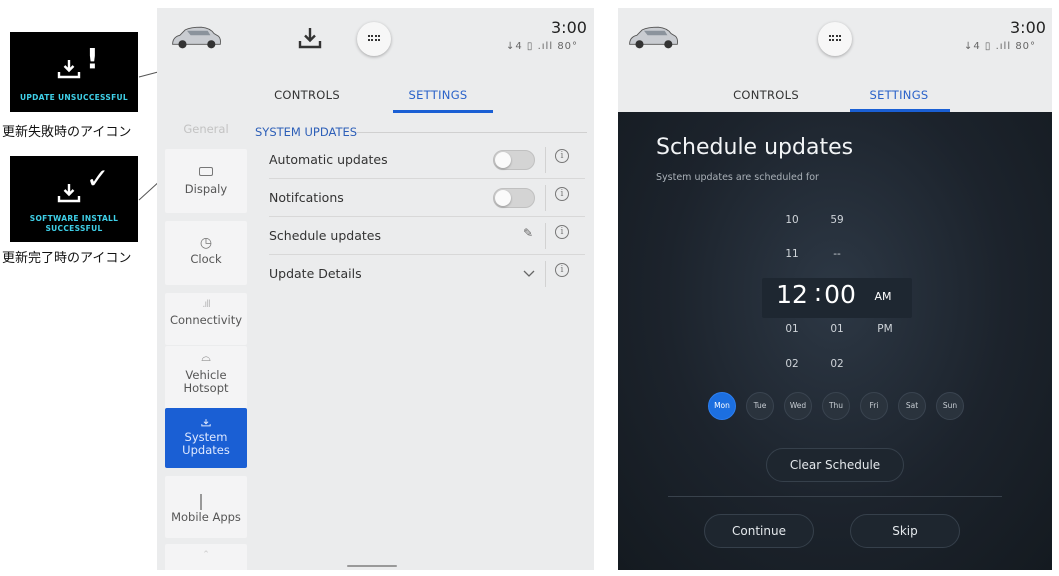  What do you see at coordinates (206, 259) in the screenshot?
I see `sidebar-item-label: Clock` at bounding box center [206, 259].